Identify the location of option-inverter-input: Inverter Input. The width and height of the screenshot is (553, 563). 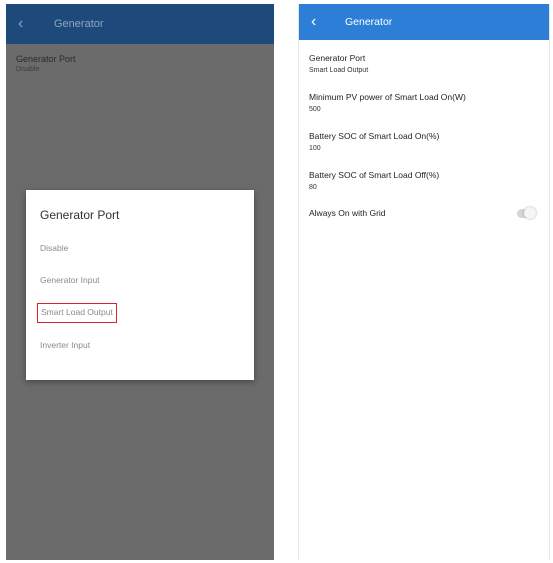
(65, 345).